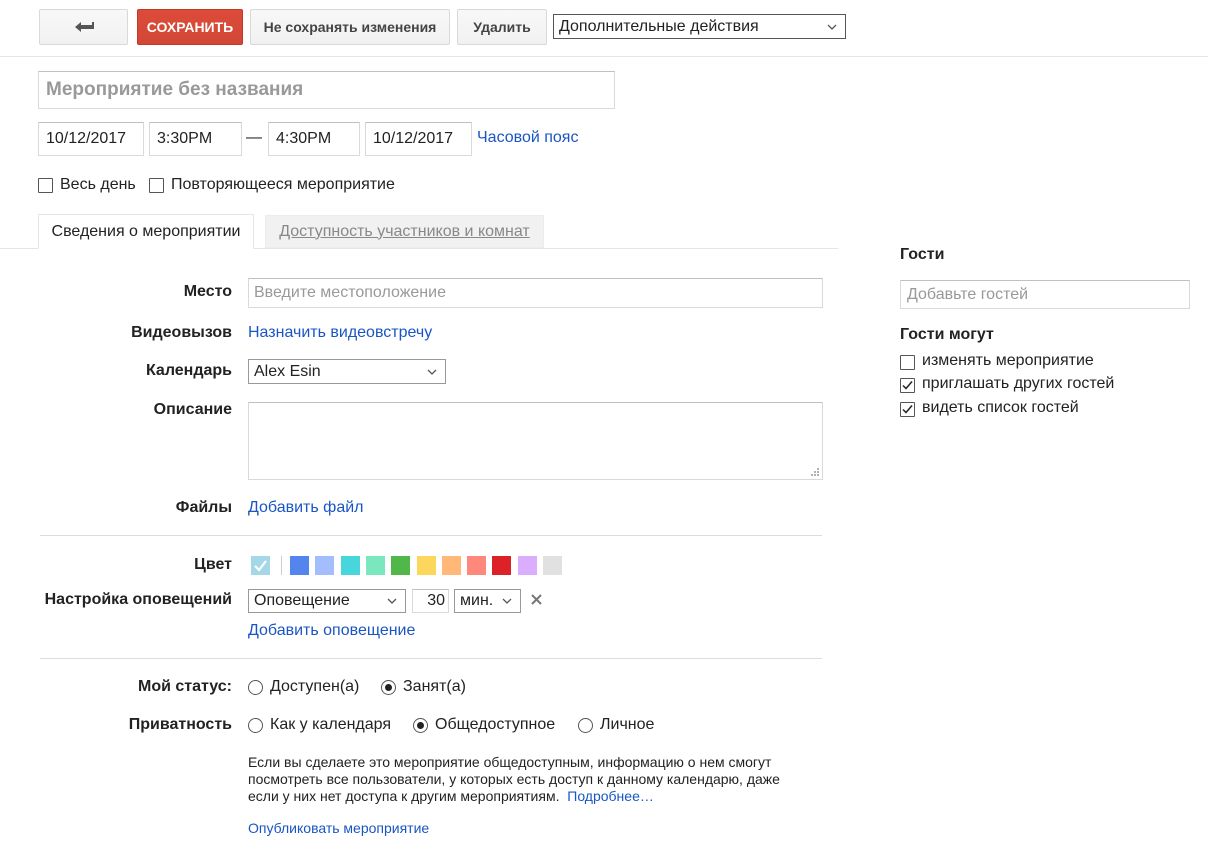  Describe the element at coordinates (527, 138) in the screenshot. I see `timezone-link: Часовой пояс` at that location.